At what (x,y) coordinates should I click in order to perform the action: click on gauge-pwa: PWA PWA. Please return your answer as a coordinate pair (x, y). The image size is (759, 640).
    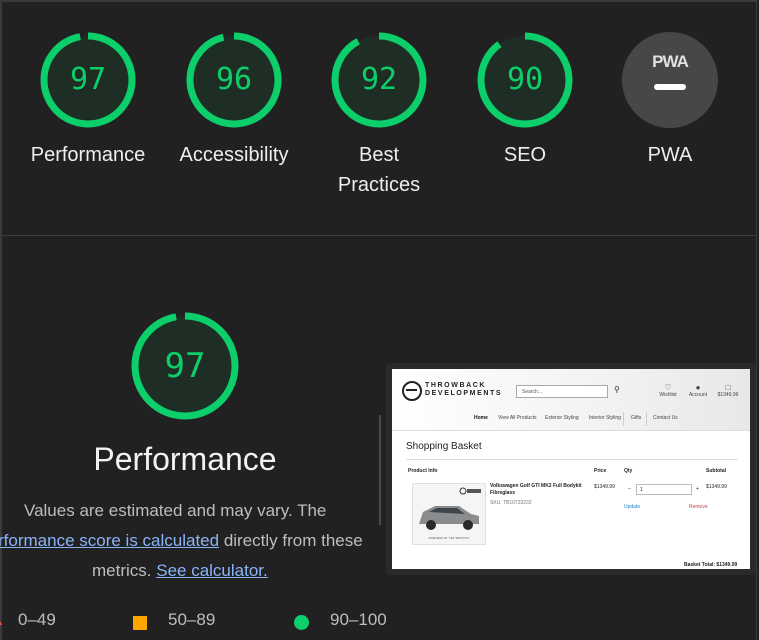
    Looking at the image, I should click on (670, 101).